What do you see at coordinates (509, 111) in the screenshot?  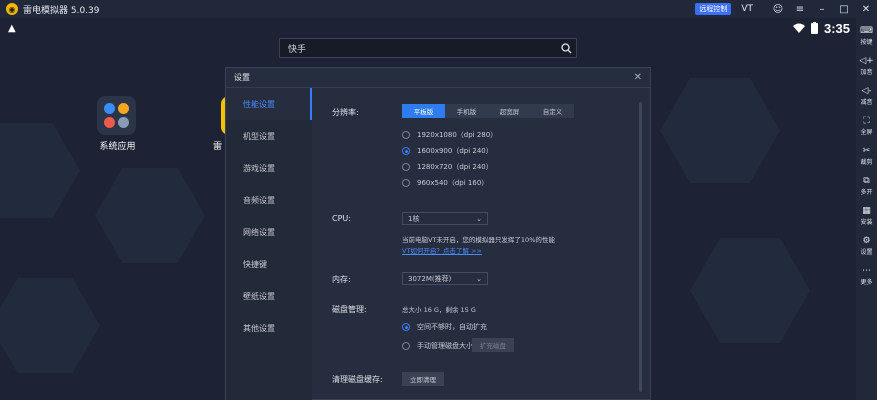 I see `tab-ultrawide: 超宽屏` at bounding box center [509, 111].